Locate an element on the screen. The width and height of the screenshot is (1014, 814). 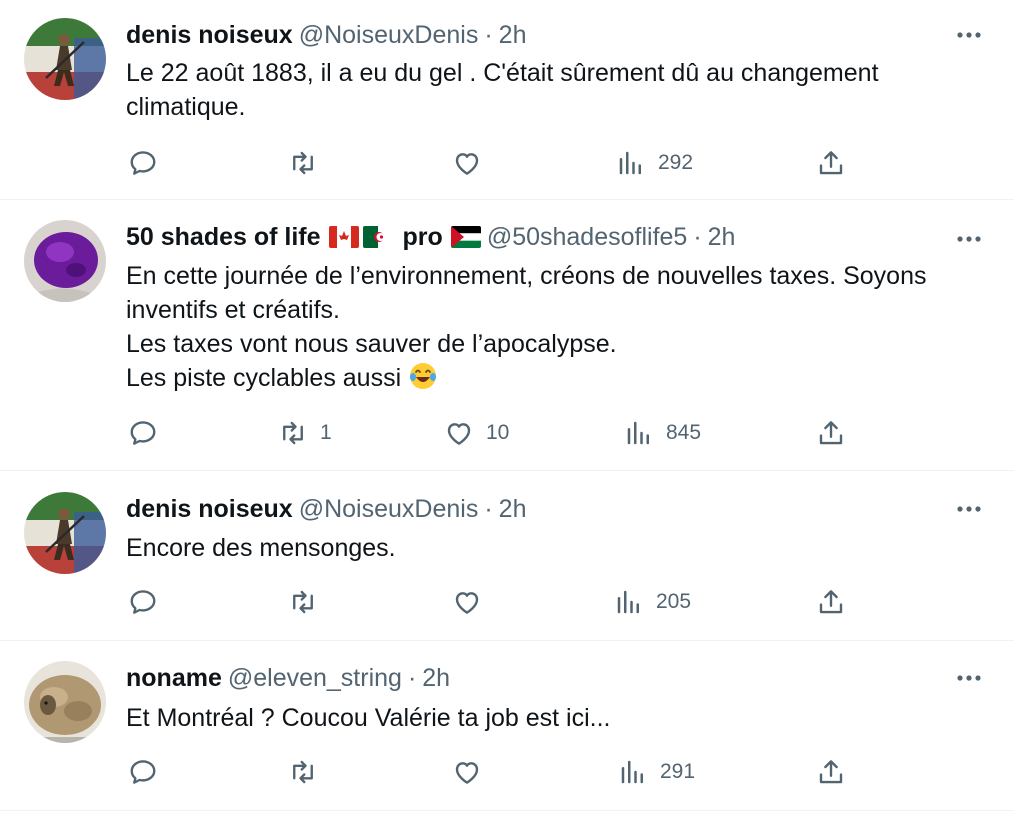
tweet-text-line: Les piste cyclables aussi is located at coordinates (555, 378).